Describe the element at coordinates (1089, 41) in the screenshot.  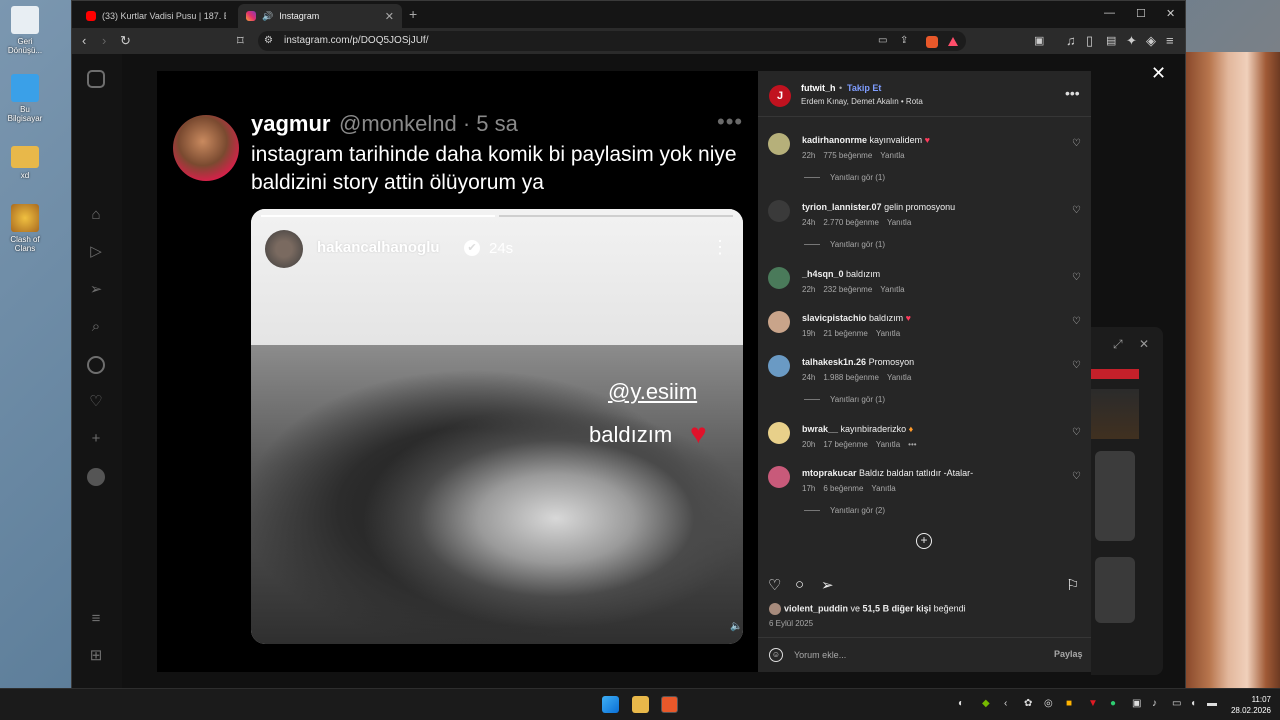
I see `reading-list-icon: ▯` at that location.